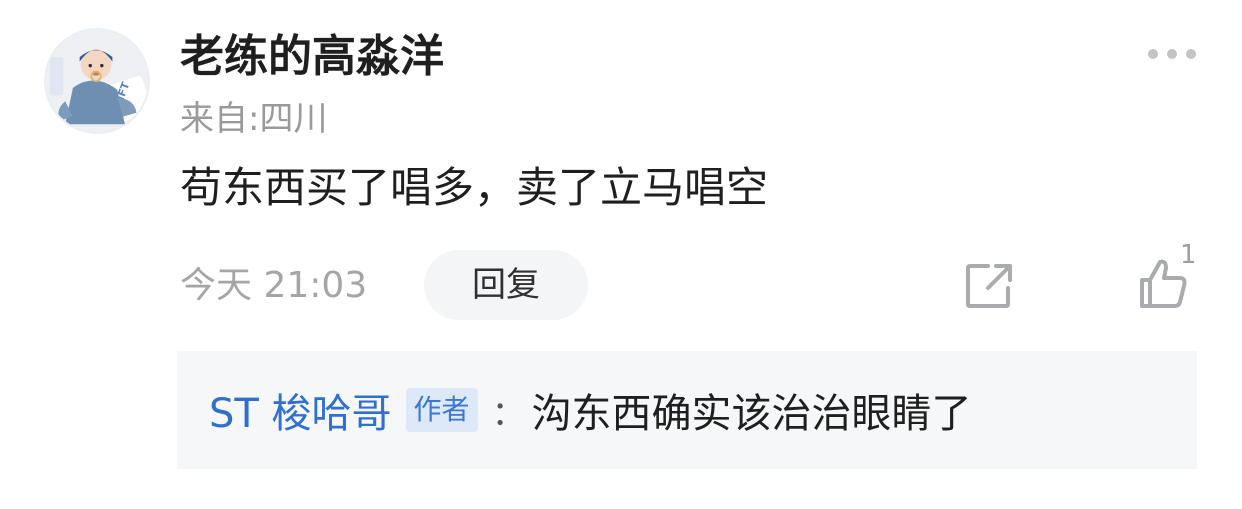  Describe the element at coordinates (300, 410) in the screenshot. I see `reply-author-name: ST 梭哈哥` at that location.